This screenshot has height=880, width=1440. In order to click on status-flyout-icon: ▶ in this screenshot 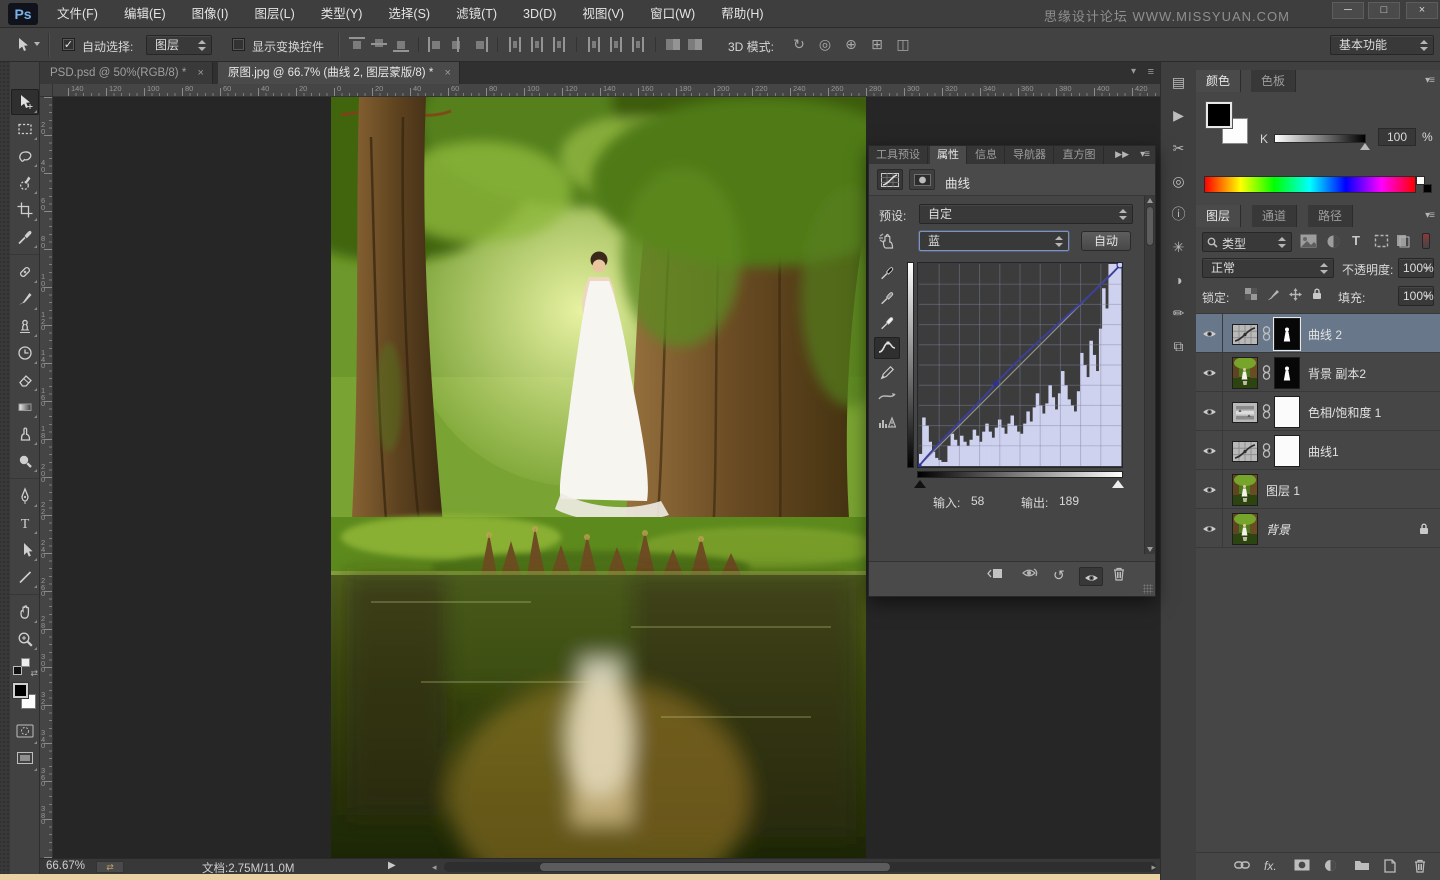, I will do `click(392, 865)`.